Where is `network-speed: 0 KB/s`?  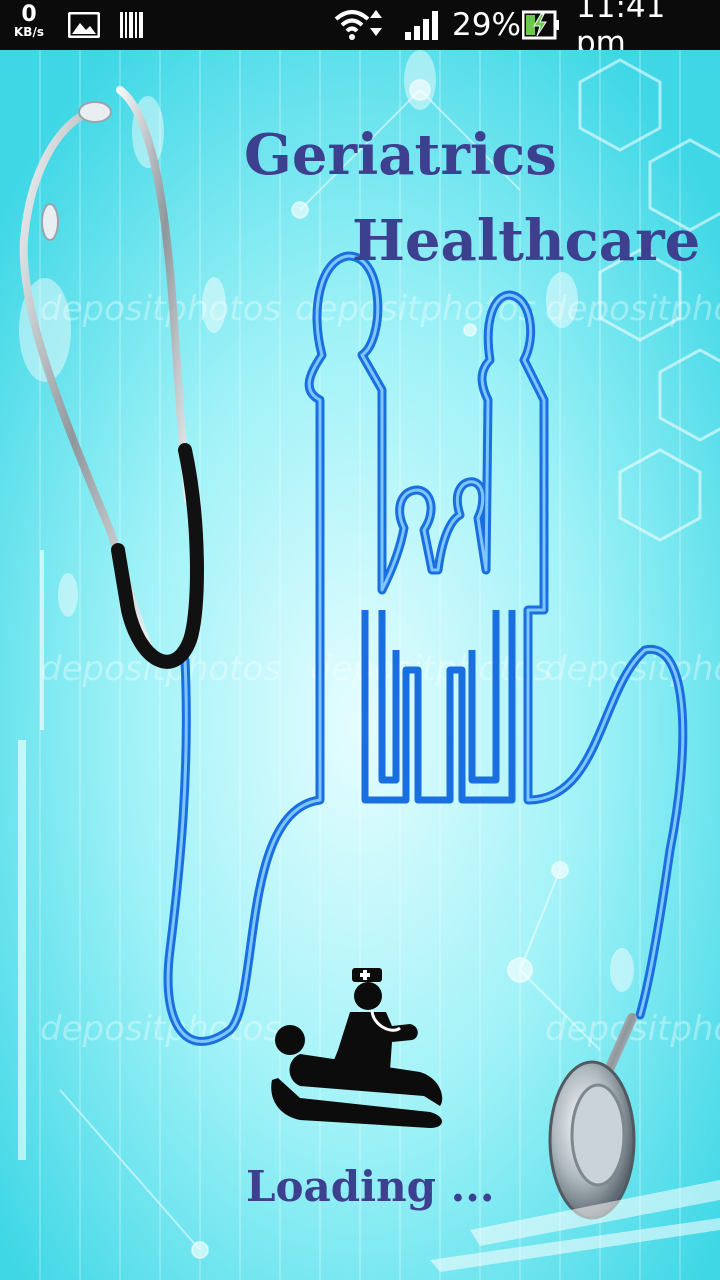 network-speed: 0 KB/s is located at coordinates (29, 29).